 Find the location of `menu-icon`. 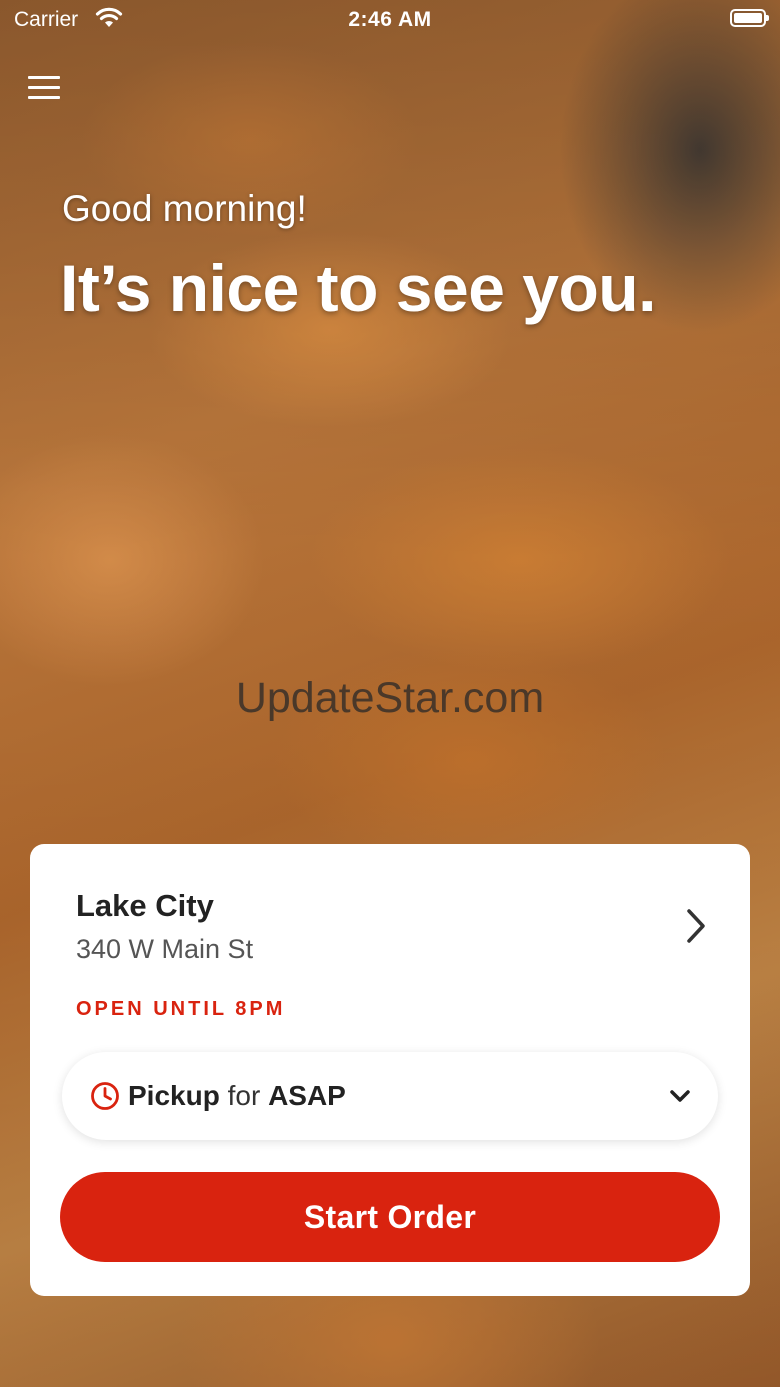

menu-icon is located at coordinates (46, 90).